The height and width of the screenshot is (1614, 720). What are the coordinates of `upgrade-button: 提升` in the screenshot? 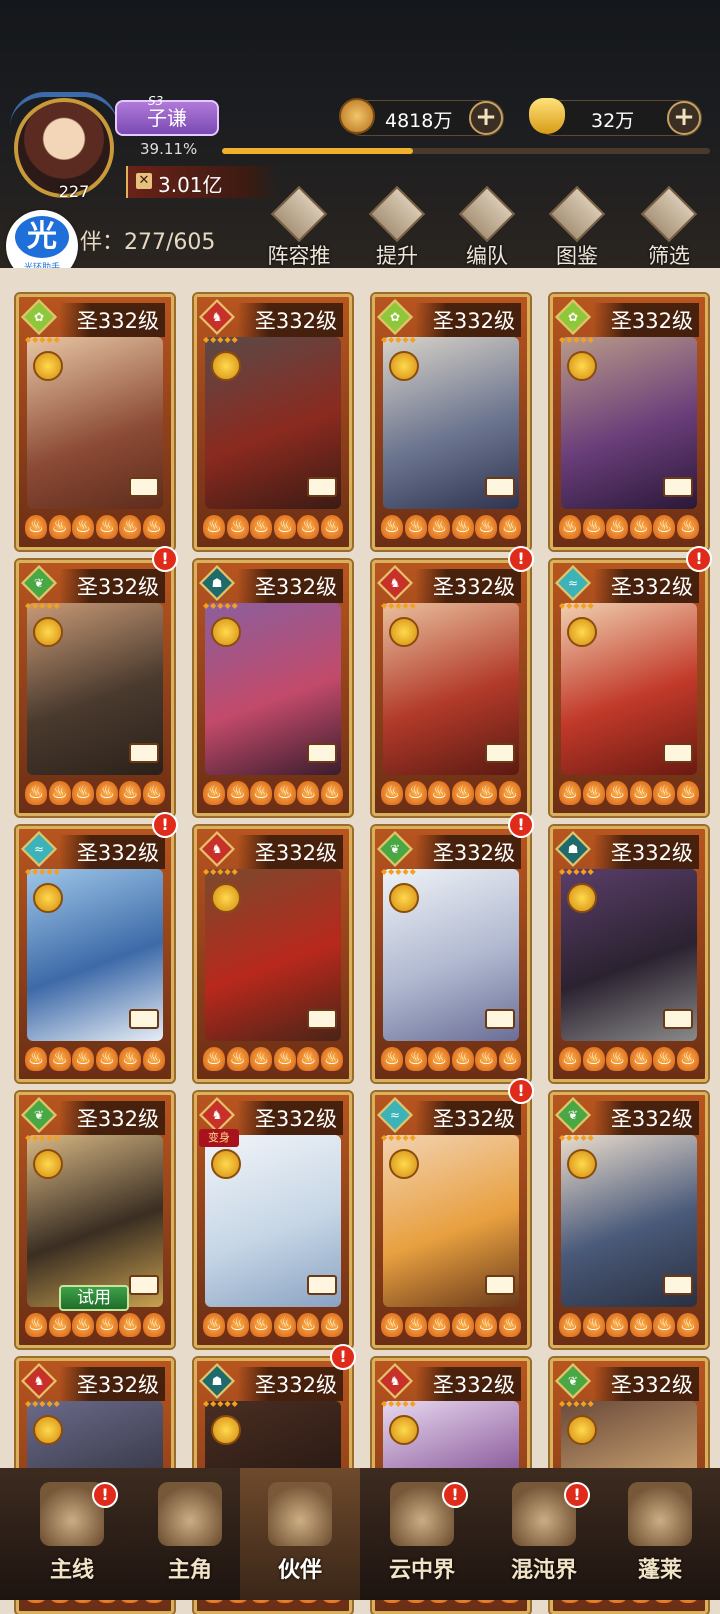 It's located at (397, 226).